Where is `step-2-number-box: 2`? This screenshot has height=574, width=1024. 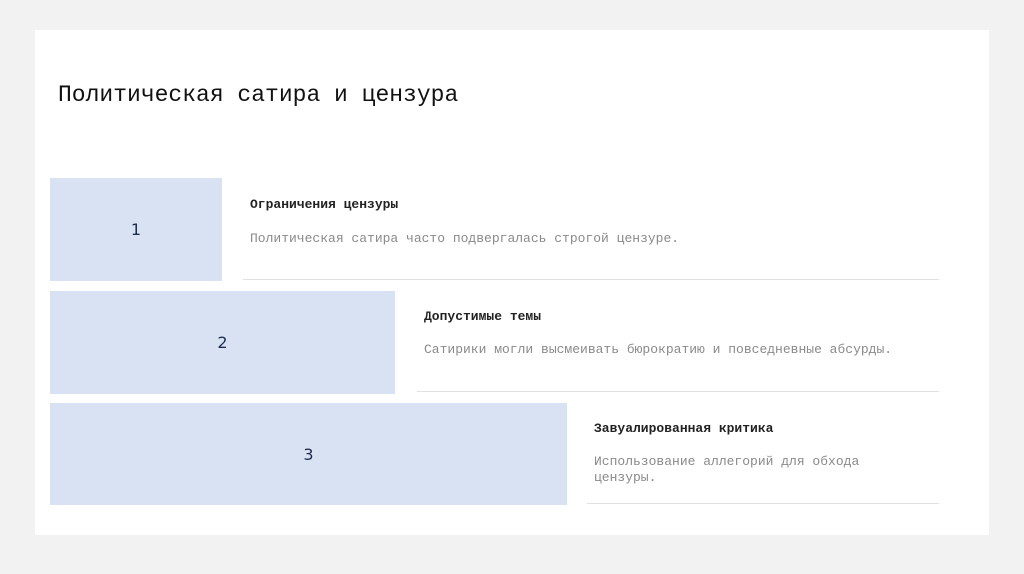
step-2-number-box: 2 is located at coordinates (222, 342).